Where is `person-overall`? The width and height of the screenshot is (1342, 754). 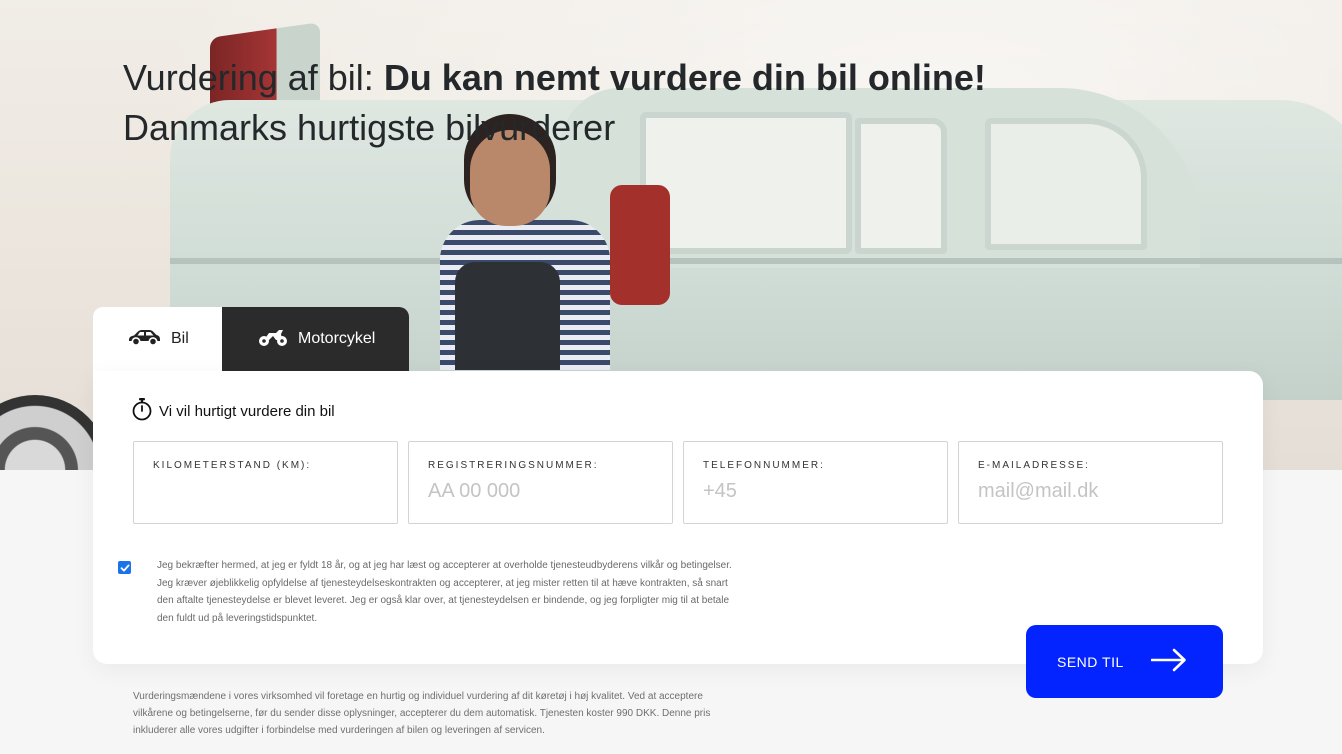
person-overall is located at coordinates (507, 316).